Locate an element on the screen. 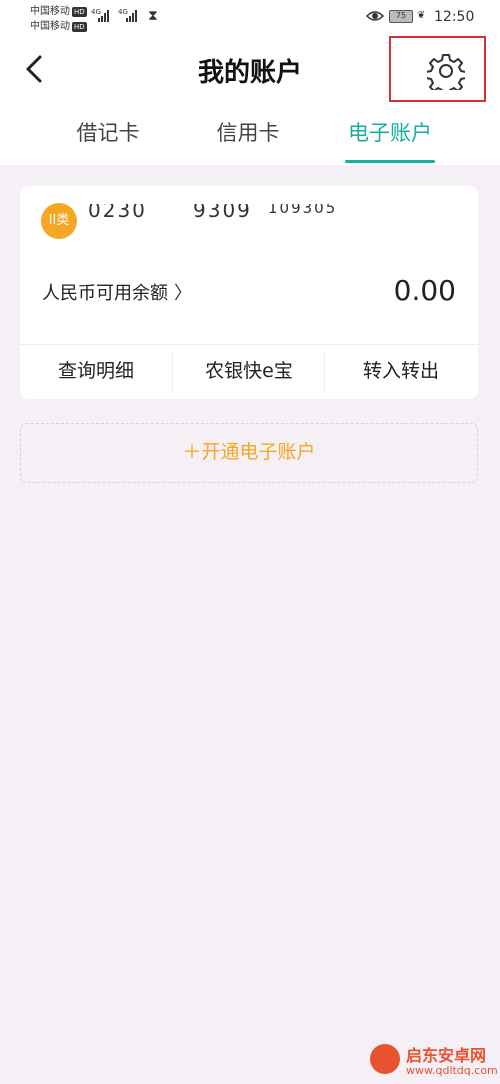 The image size is (500, 1084). chevron-right-icon: 〉 is located at coordinates (183, 293).